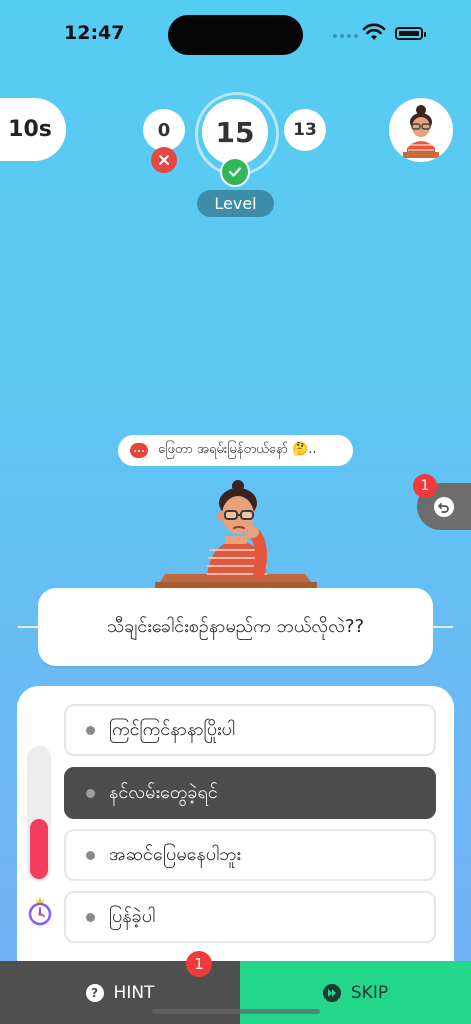 This screenshot has width=471, height=1024. Describe the element at coordinates (94, 33) in the screenshot. I see `status-time: 12:47` at that location.